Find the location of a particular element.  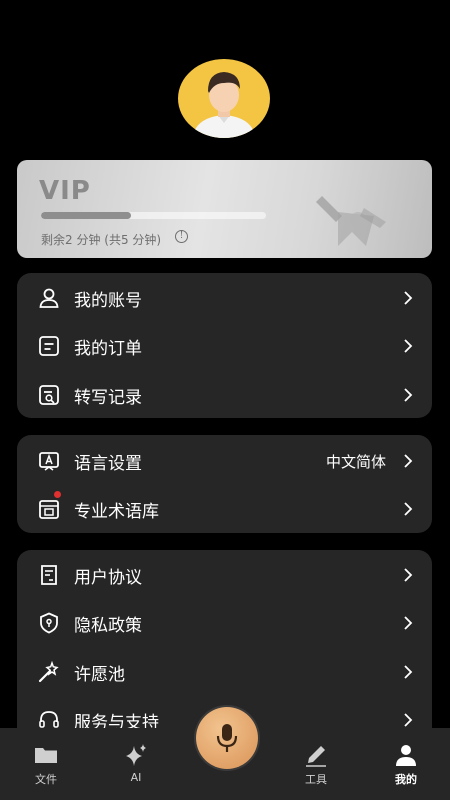

transcript-record-icon is located at coordinates (49, 395).